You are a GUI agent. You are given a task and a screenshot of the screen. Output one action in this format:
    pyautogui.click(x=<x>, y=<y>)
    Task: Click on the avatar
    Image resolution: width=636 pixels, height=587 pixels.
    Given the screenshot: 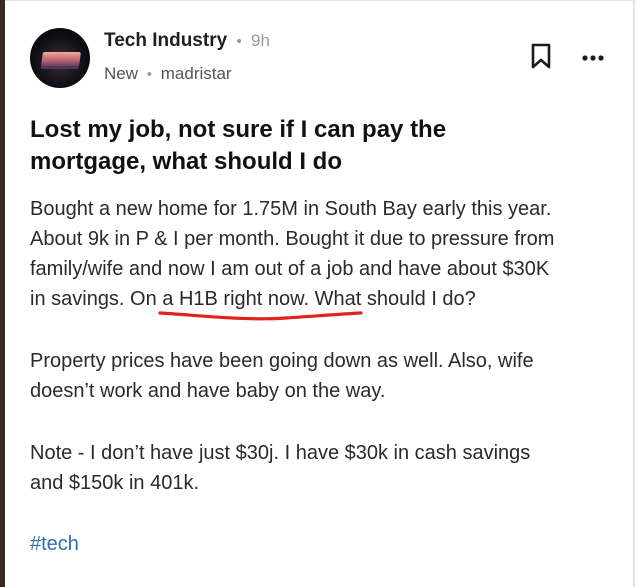 What is the action you would take?
    pyautogui.click(x=60, y=58)
    